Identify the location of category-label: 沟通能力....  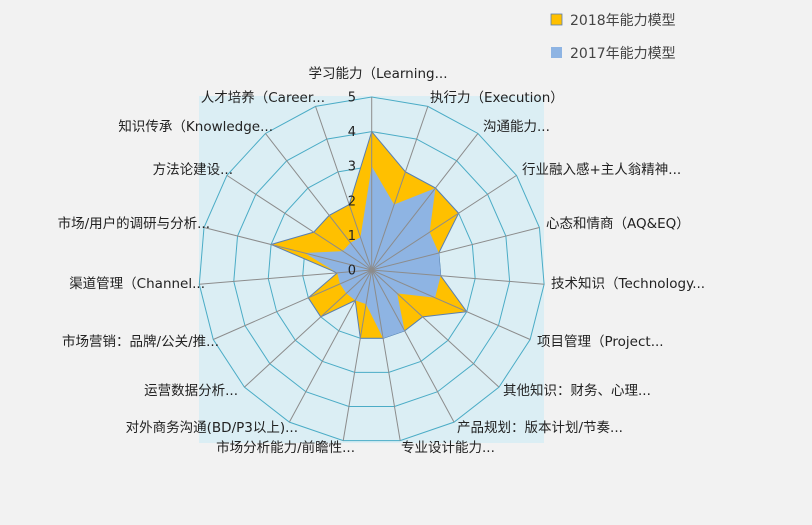
(516, 127).